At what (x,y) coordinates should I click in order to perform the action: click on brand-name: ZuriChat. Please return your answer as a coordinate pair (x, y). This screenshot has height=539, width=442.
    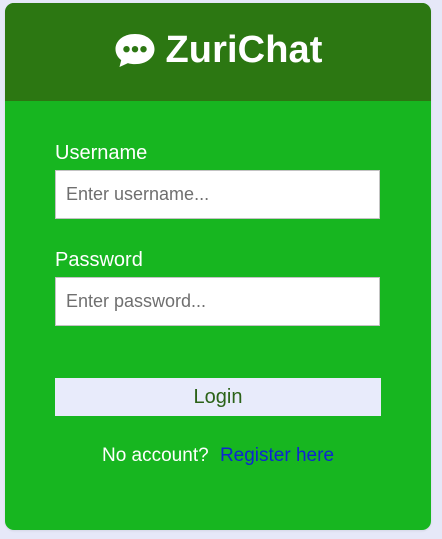
    Looking at the image, I should click on (244, 50).